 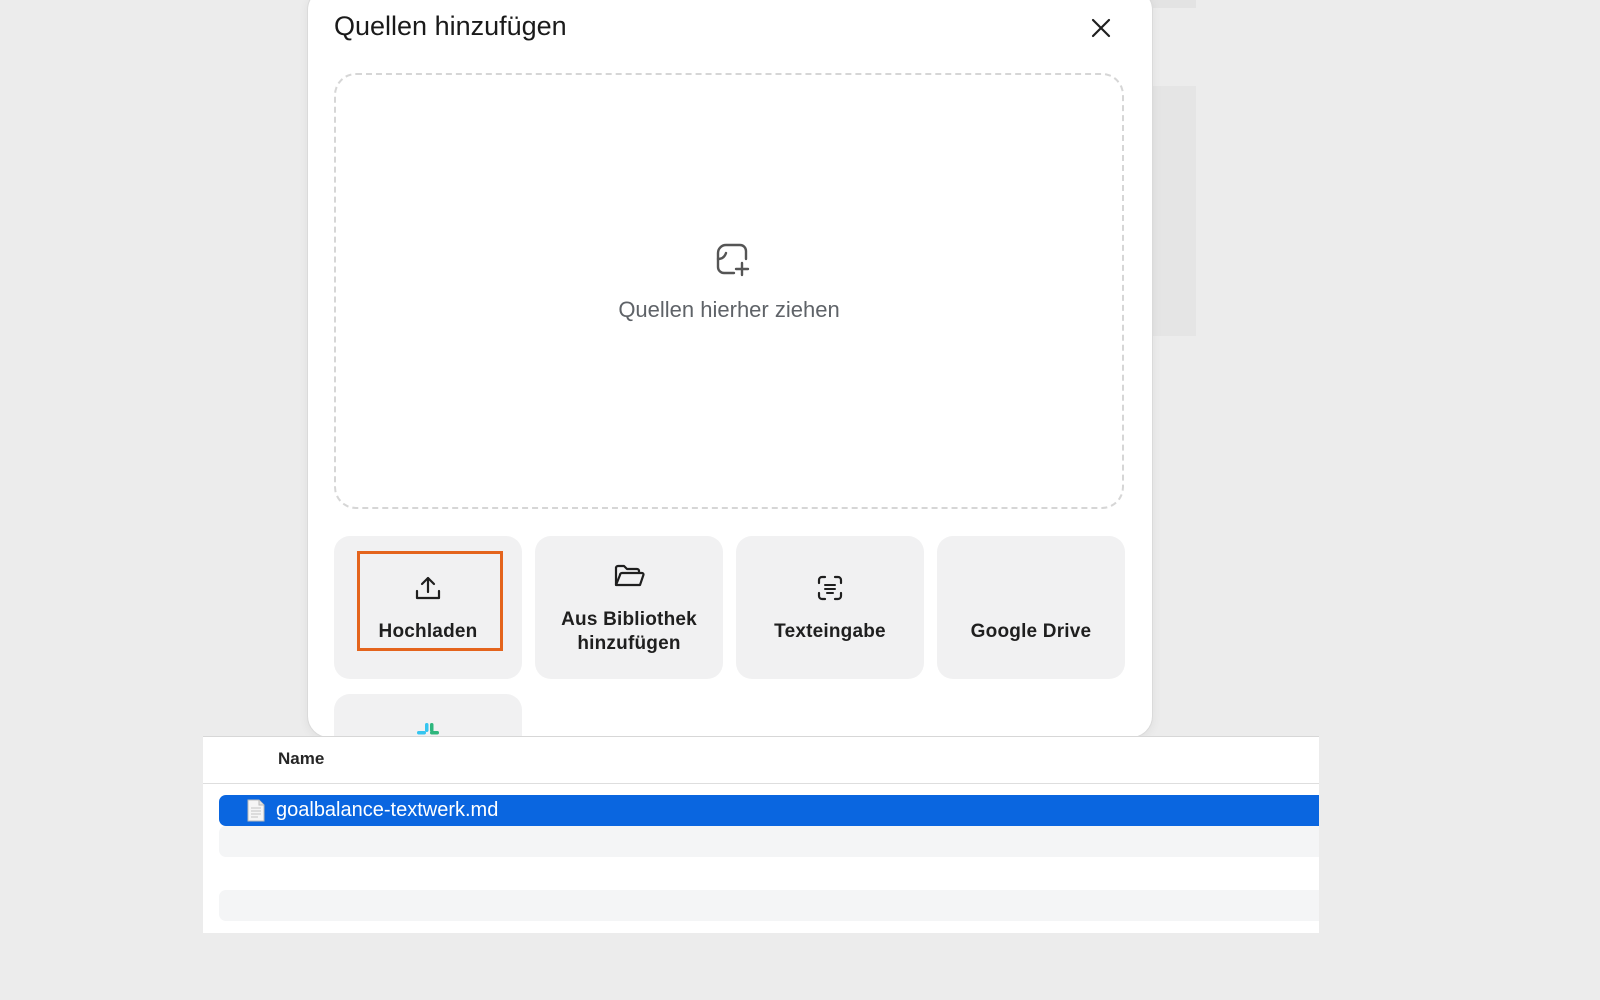 I want to click on library-label-line1: Aus Bibliothek, so click(x=629, y=619).